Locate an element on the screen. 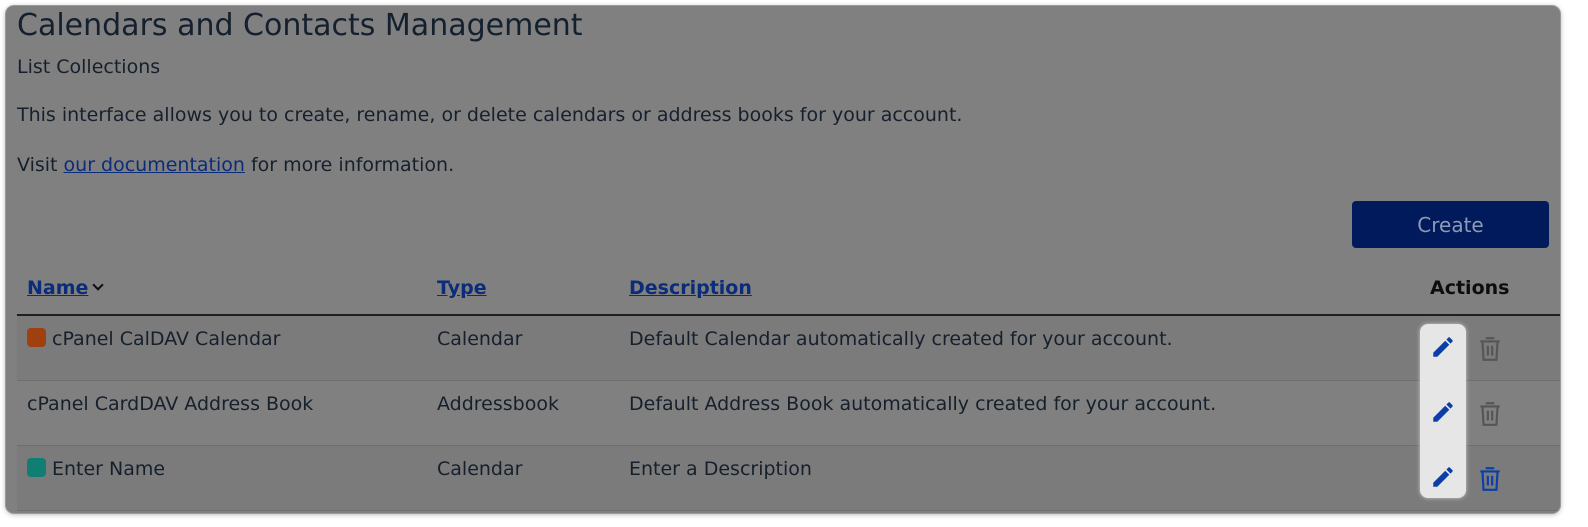 The height and width of the screenshot is (527, 1588). column-header-type: Type is located at coordinates (462, 288).